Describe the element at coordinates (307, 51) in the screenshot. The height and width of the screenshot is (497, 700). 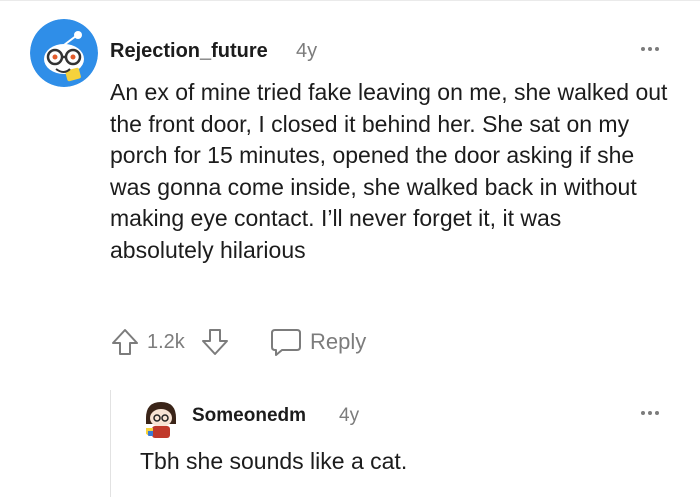
I see `comment-timestamp: 4y` at that location.